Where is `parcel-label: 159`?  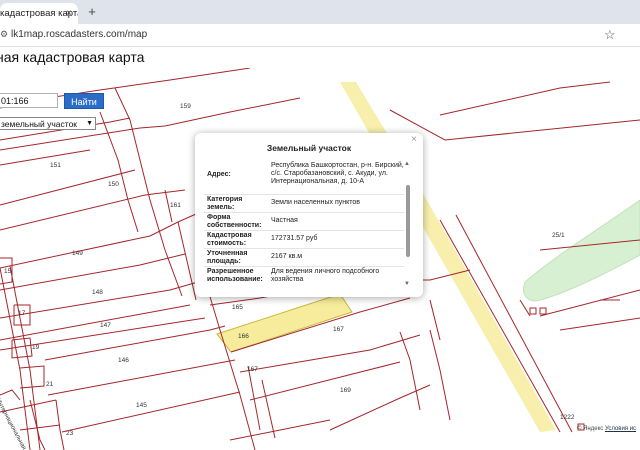 parcel-label: 159 is located at coordinates (185, 106).